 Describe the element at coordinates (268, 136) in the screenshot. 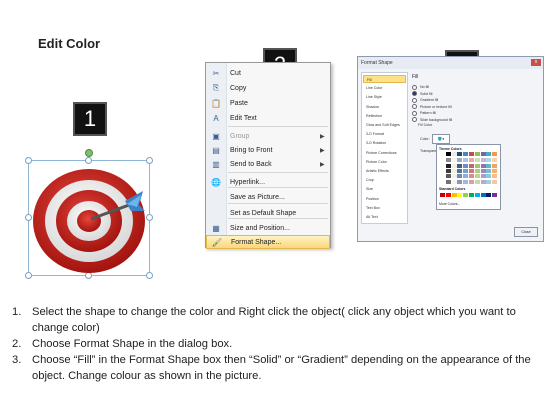

I see `menu-item-group: ▣ Group ▶` at that location.